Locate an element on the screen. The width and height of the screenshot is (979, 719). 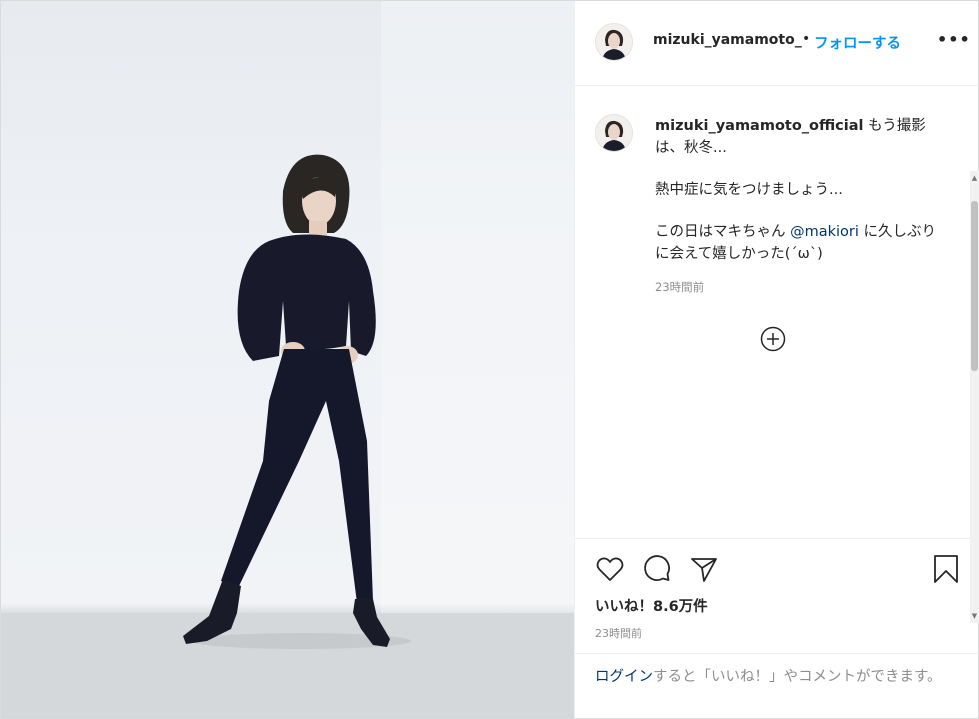
bookmark-icon is located at coordinates (946, 569).